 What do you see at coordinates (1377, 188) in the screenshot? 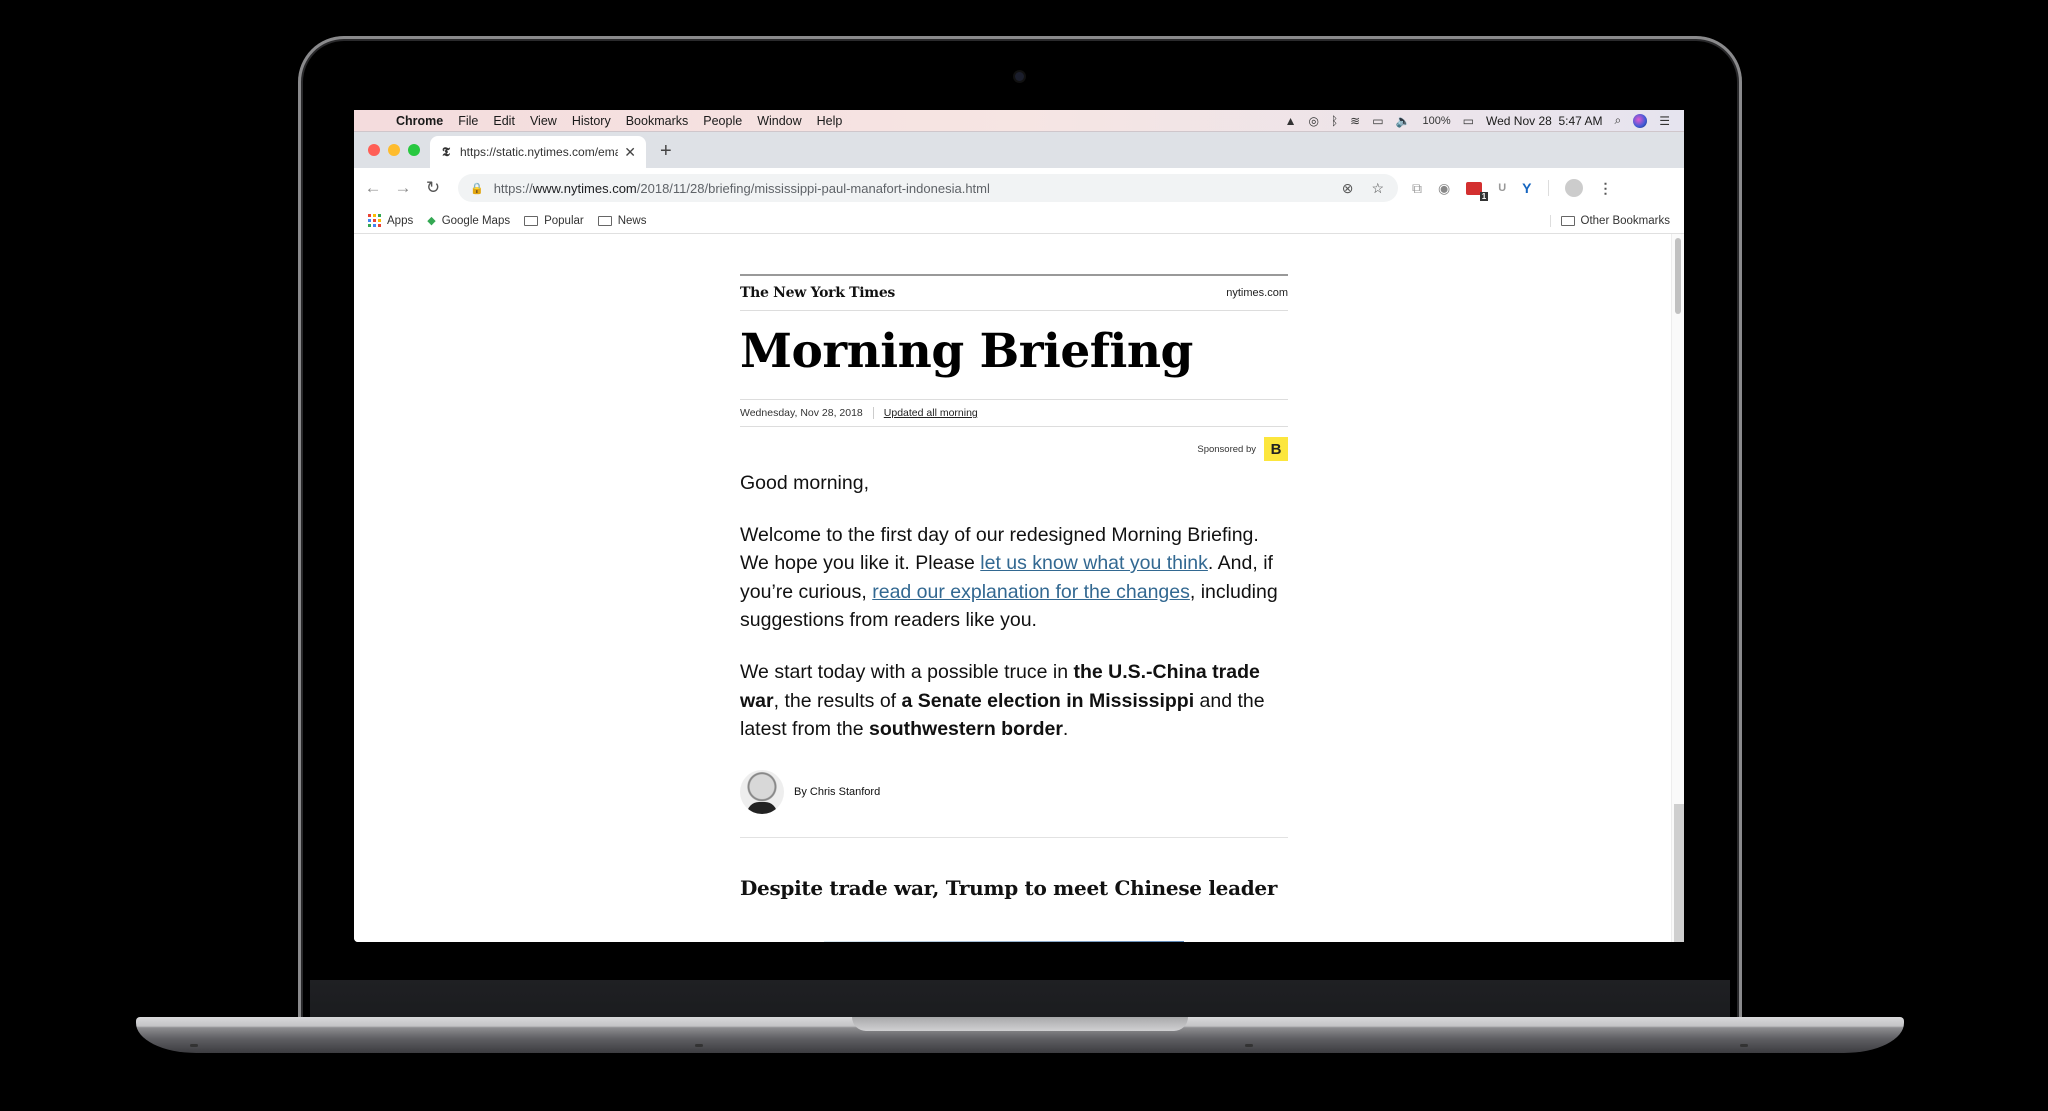
I see `bookmark-star-icon: ☆` at bounding box center [1377, 188].